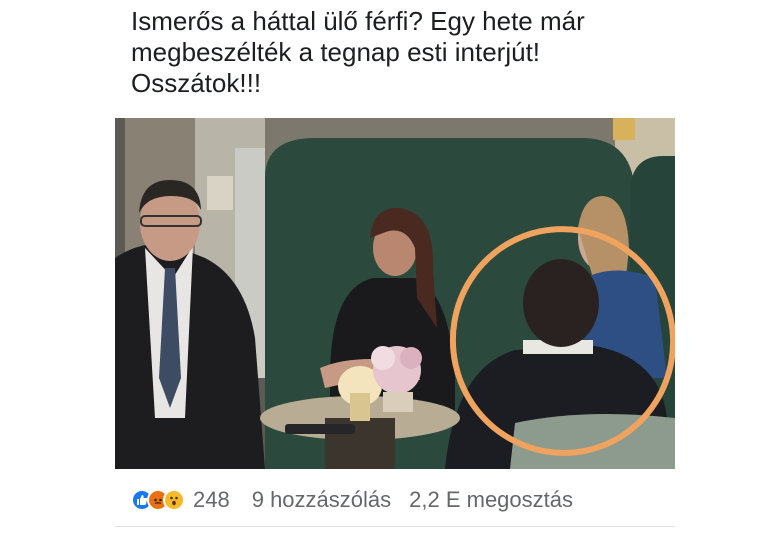 Image resolution: width=768 pixels, height=533 pixels. I want to click on reaction-icons, so click(158, 500).